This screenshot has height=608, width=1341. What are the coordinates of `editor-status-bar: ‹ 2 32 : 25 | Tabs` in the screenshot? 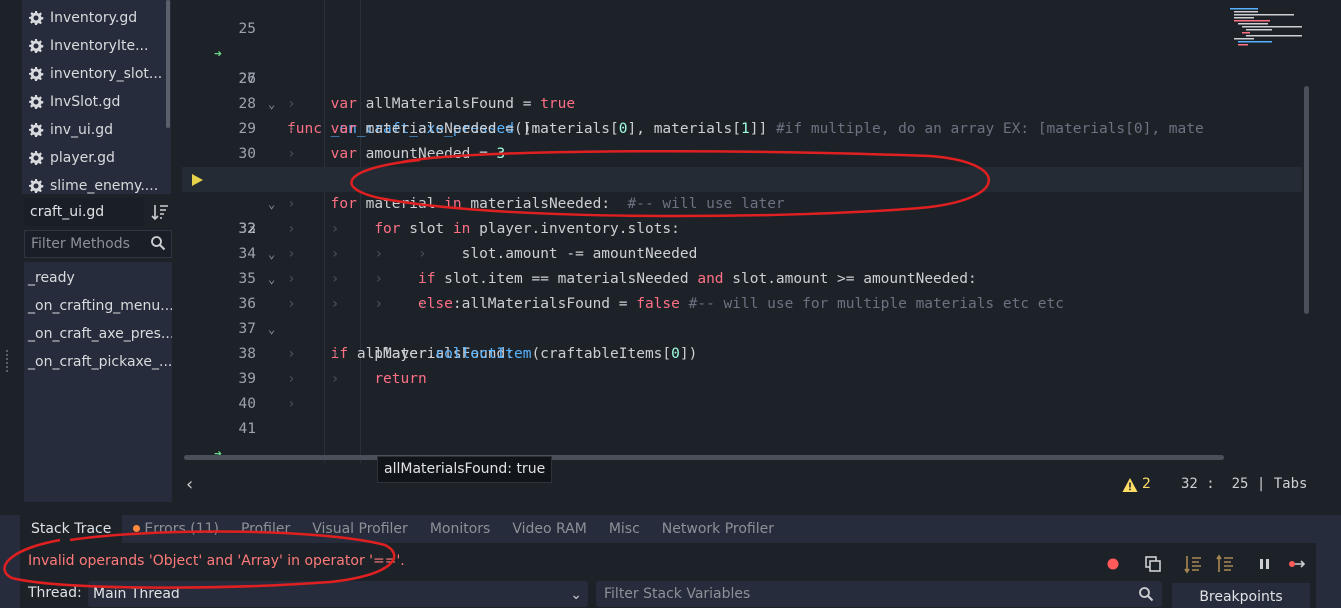 It's located at (748, 485).